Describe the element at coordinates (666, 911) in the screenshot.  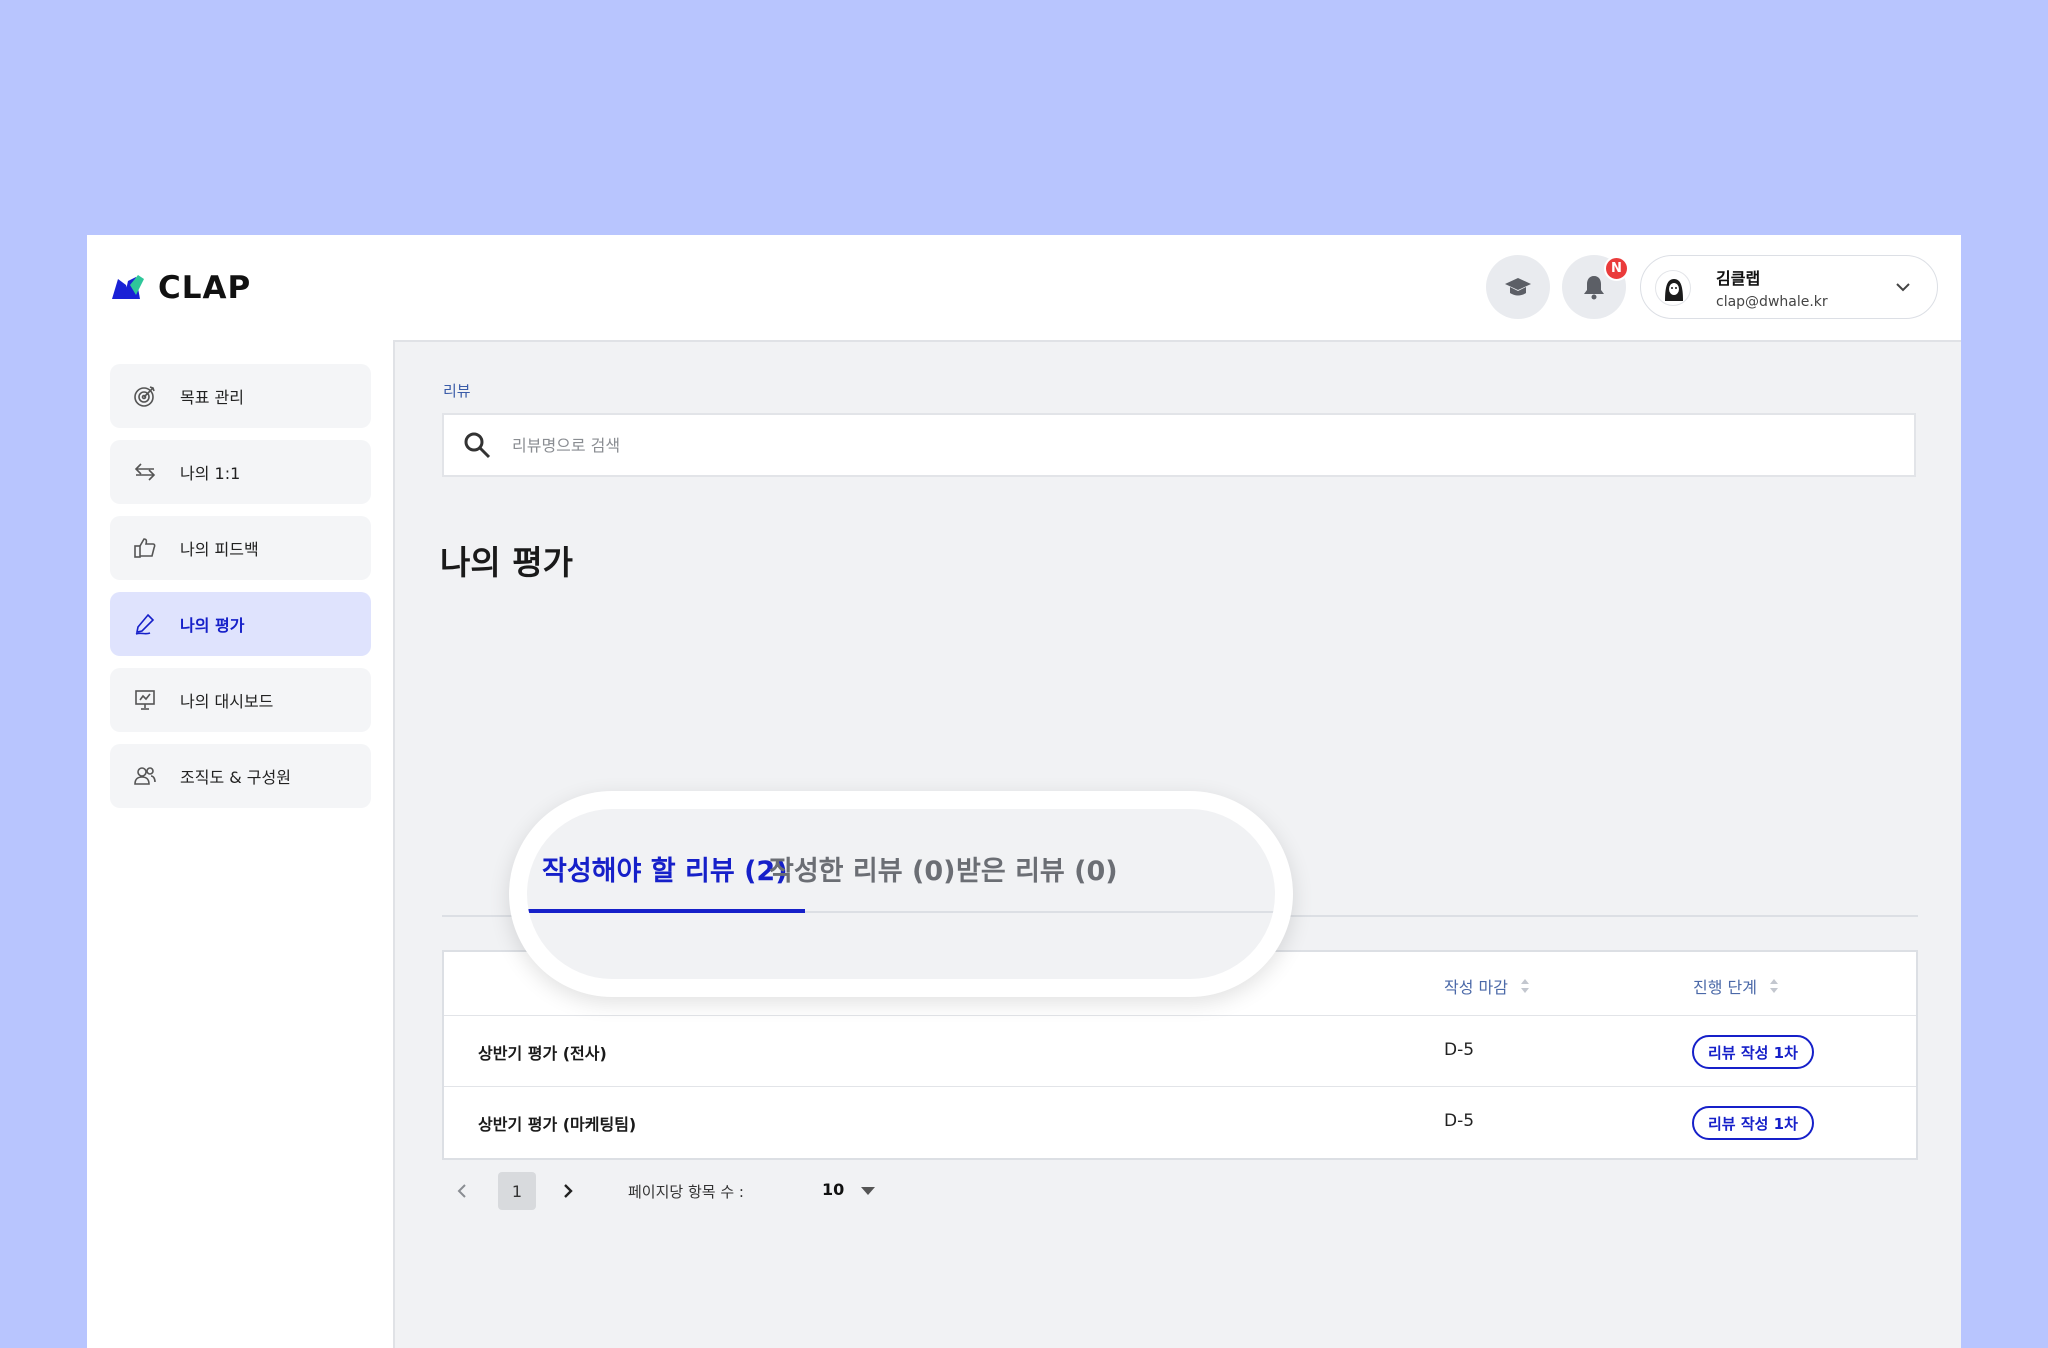
I see `active-tab-indicator` at that location.